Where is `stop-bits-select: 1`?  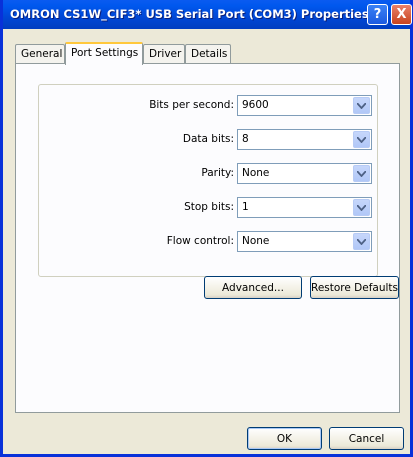 stop-bits-select: 1 is located at coordinates (304, 207).